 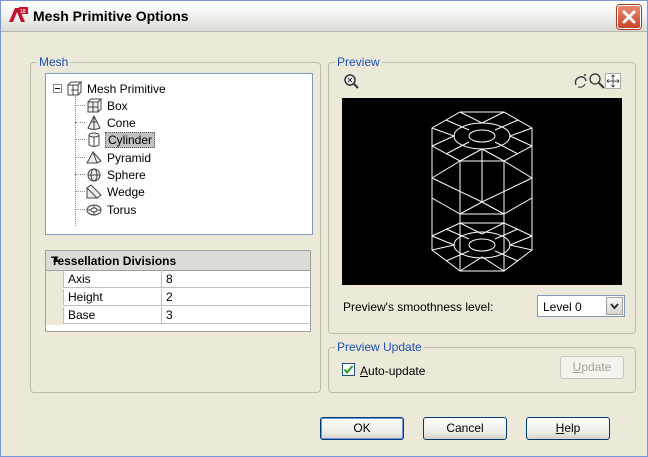 What do you see at coordinates (111, 16) in the screenshot?
I see `window-title: Mesh Primitive Options` at bounding box center [111, 16].